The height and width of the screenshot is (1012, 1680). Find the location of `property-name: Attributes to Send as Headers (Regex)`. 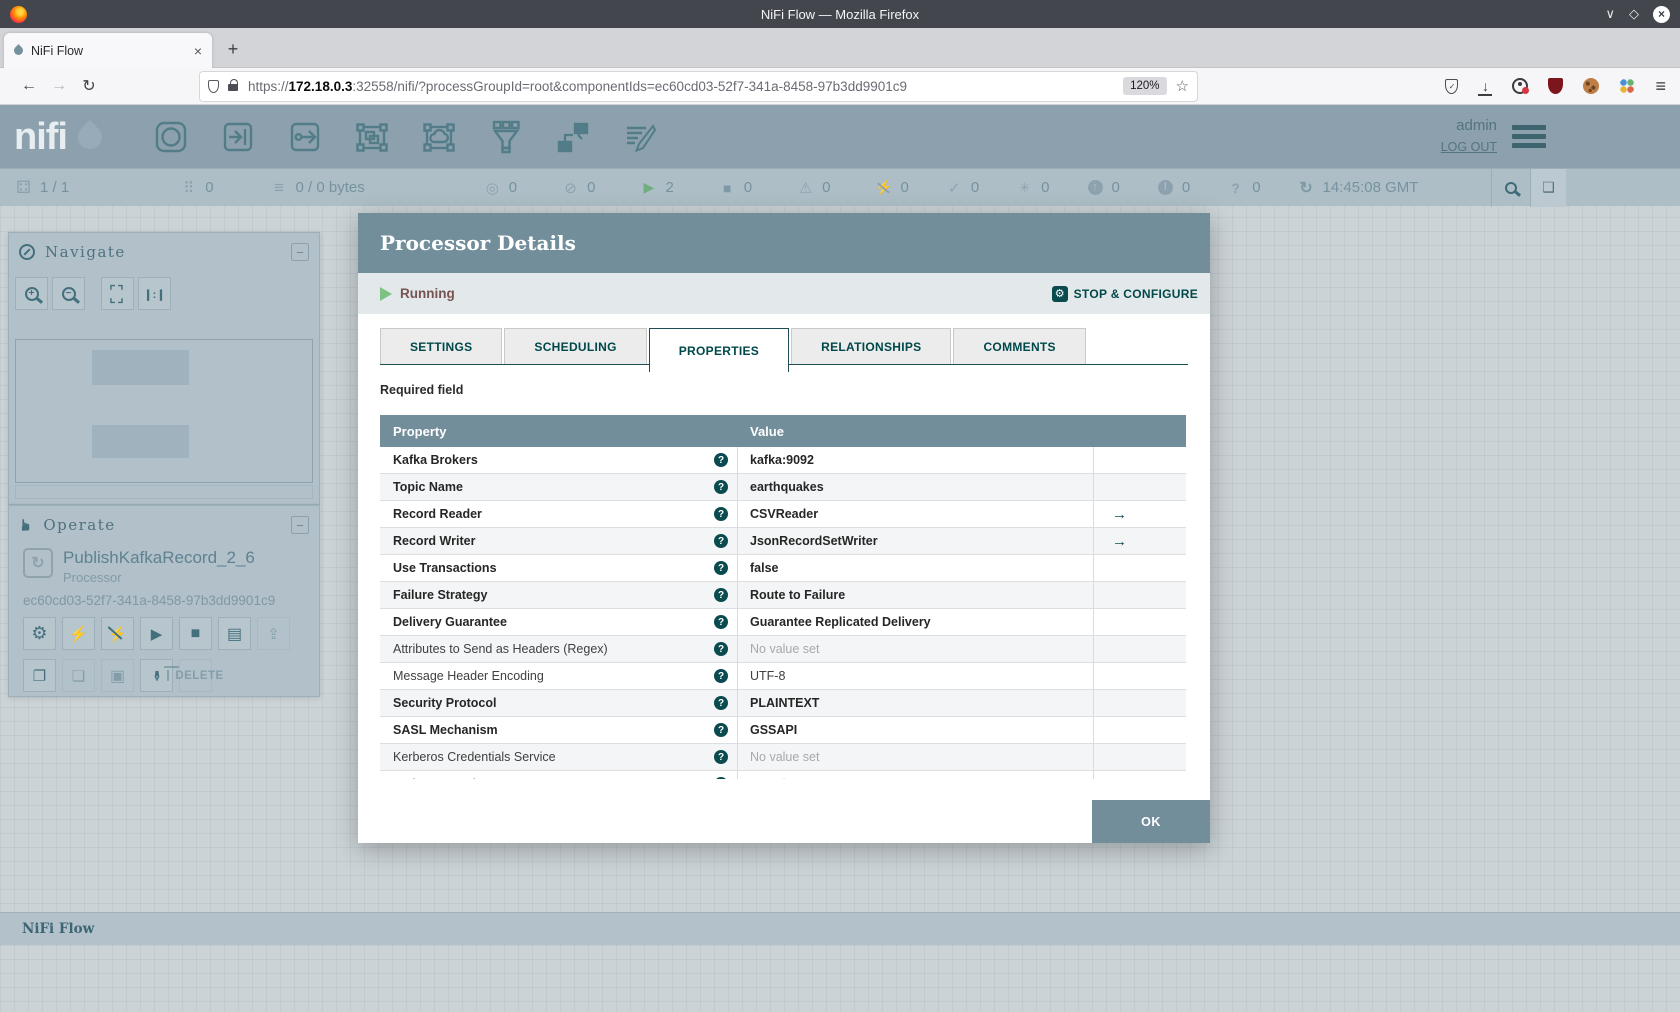

property-name: Attributes to Send as Headers (Regex) is located at coordinates (500, 649).